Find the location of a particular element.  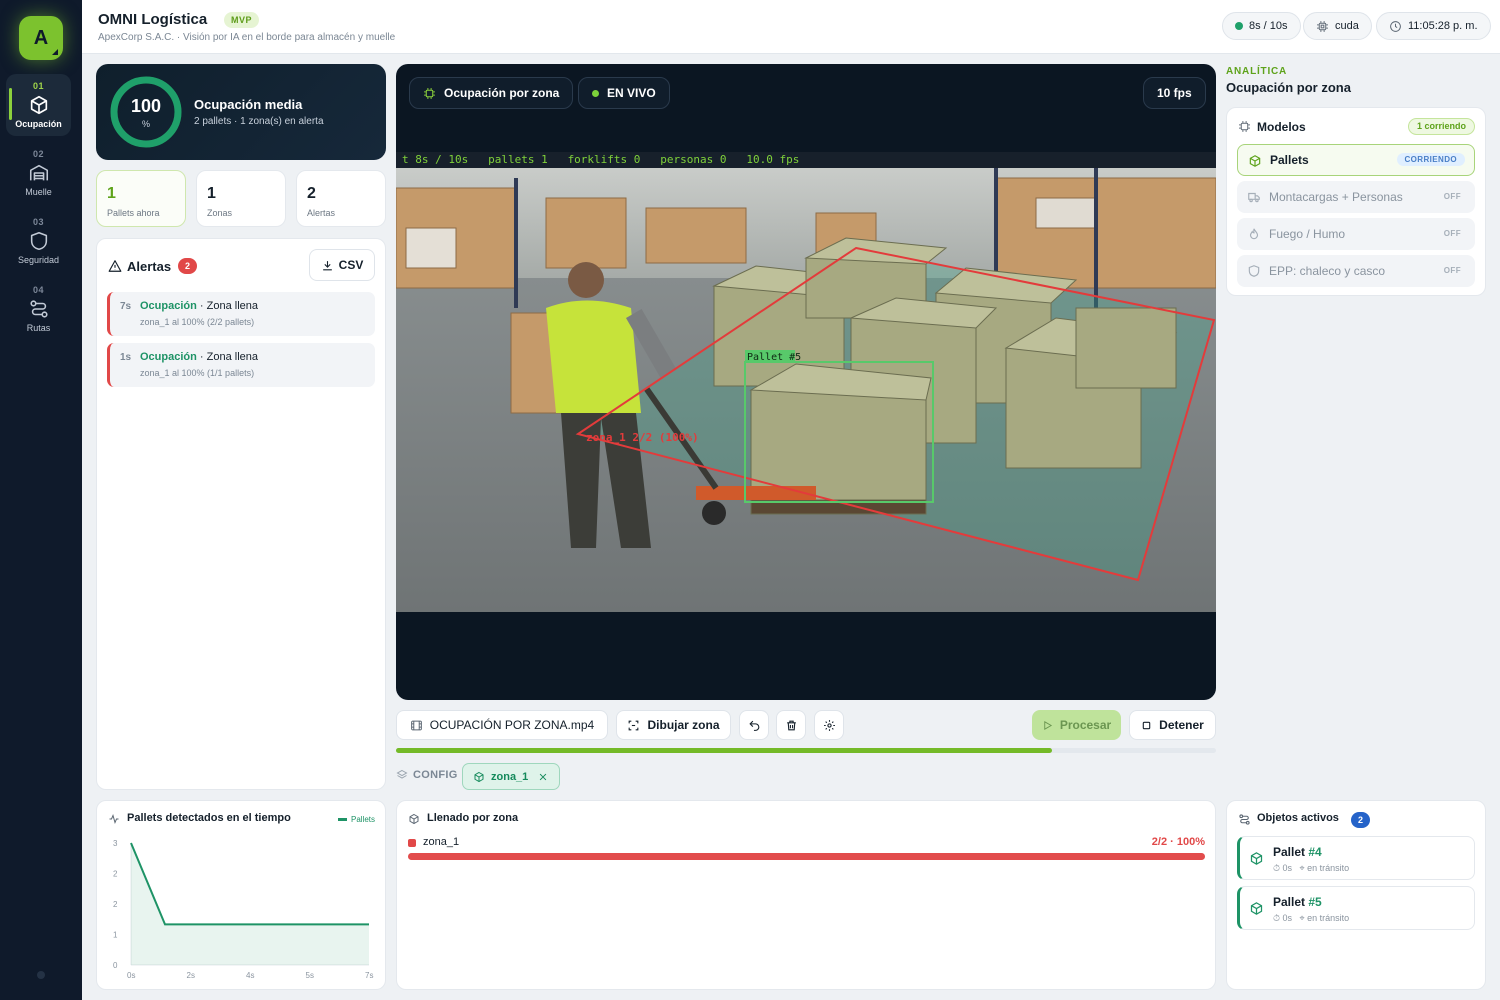

truck-icon is located at coordinates (1254, 197).